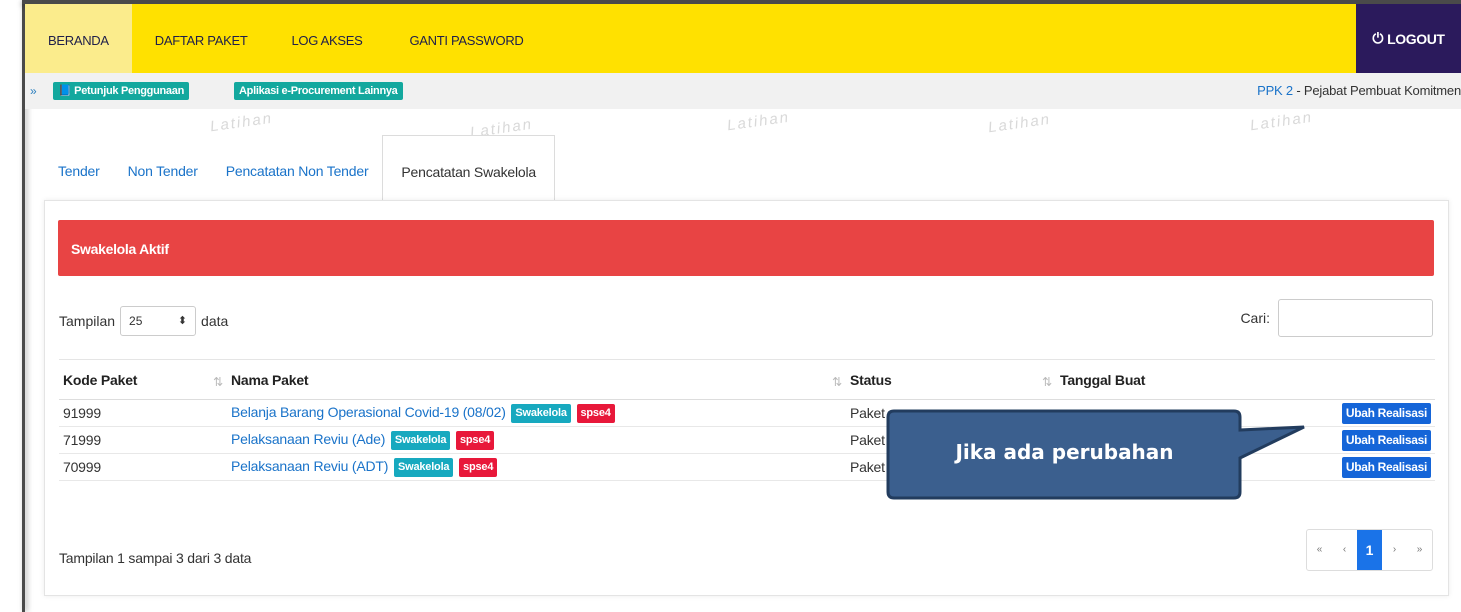  I want to click on length-prefix: Tampilan, so click(87, 321).